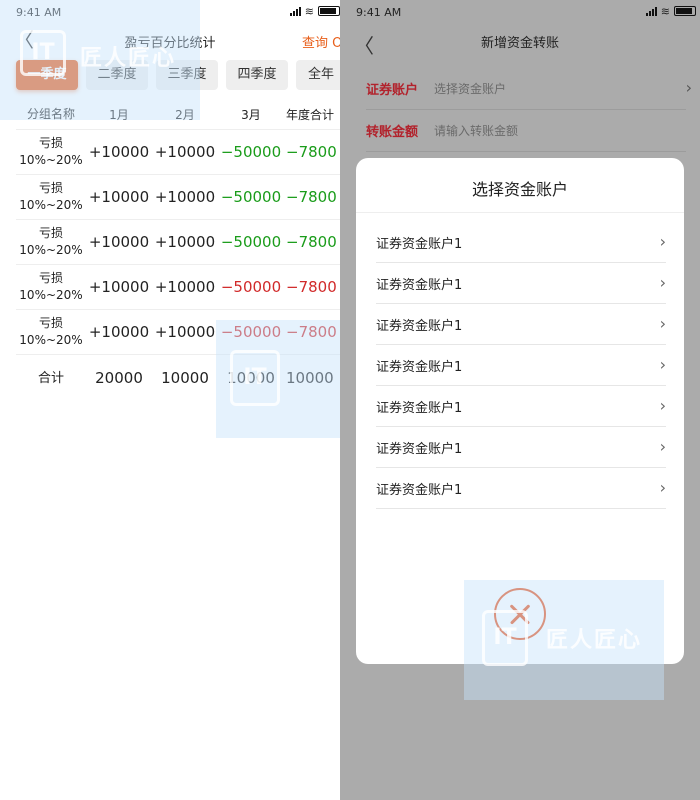  Describe the element at coordinates (310, 115) in the screenshot. I see `header-total: 年度合计` at that location.